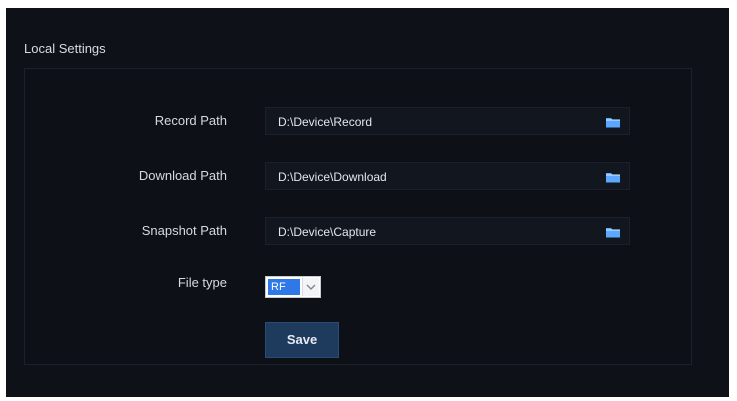 The height and width of the screenshot is (401, 737). I want to click on snapshot-path-label: Snapshot Path, so click(184, 230).